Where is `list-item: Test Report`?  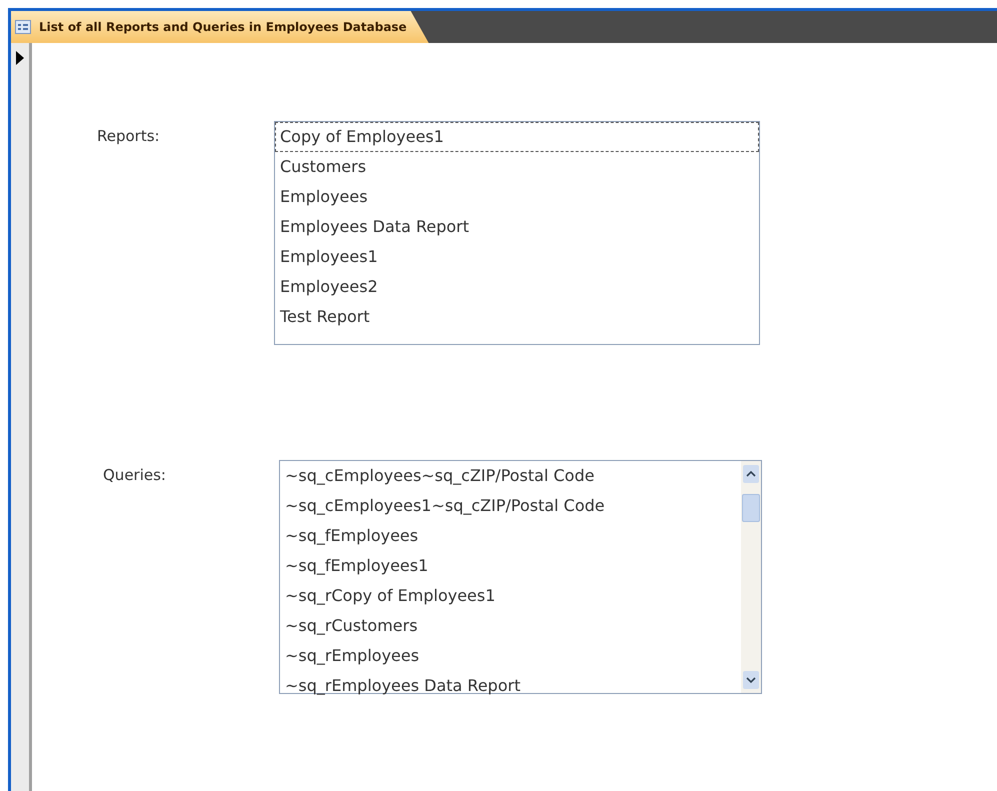
list-item: Test Report is located at coordinates (517, 317).